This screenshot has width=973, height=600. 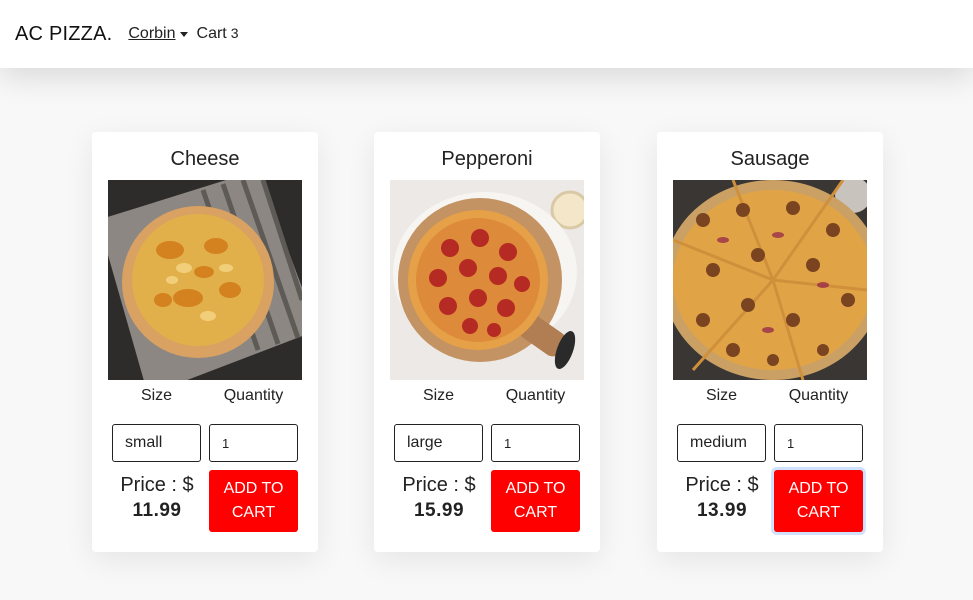 What do you see at coordinates (152, 33) in the screenshot?
I see `user-name: Corbin` at bounding box center [152, 33].